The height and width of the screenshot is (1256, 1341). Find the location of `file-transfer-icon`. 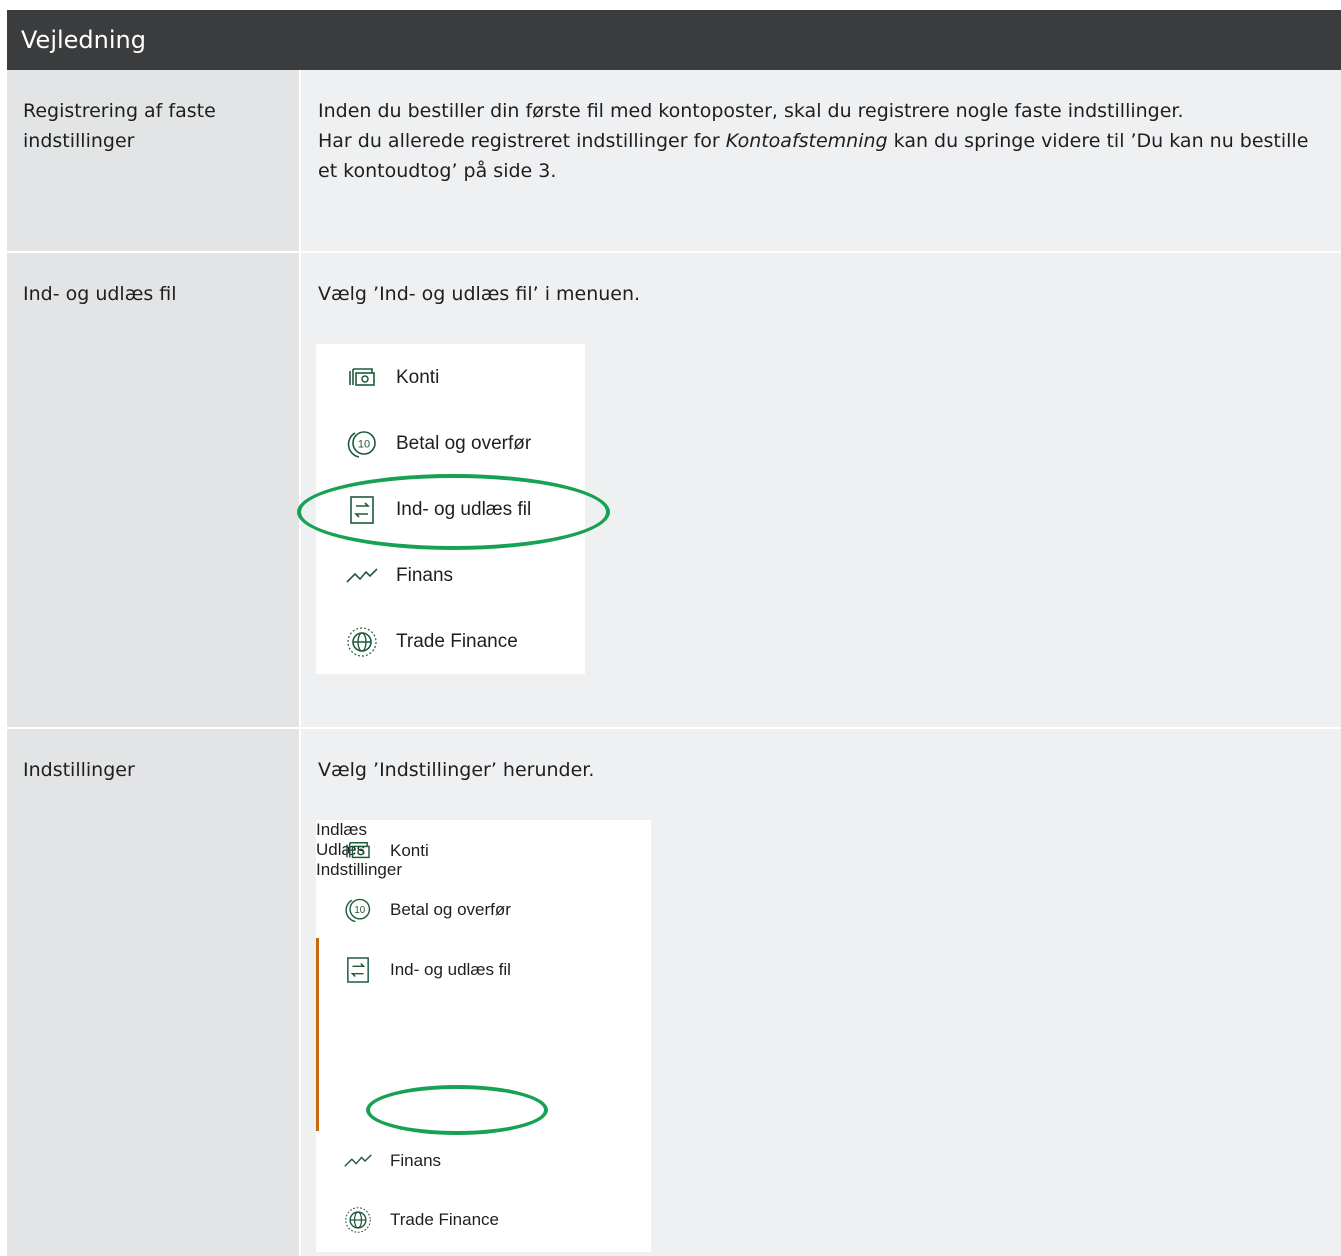

file-transfer-icon is located at coordinates (358, 970).